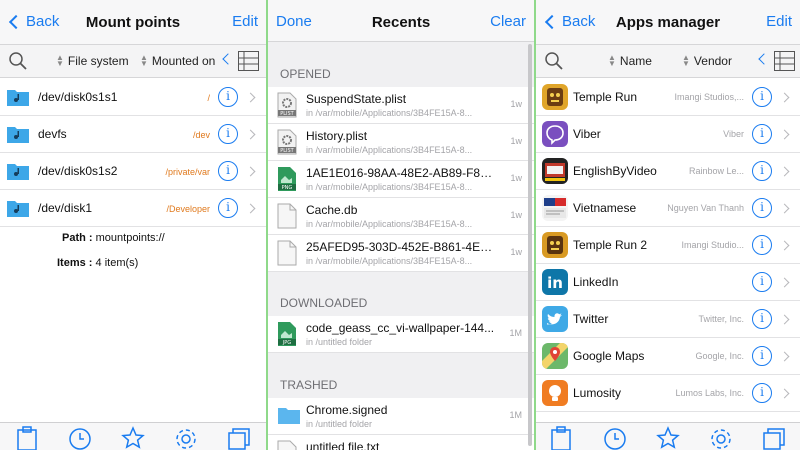 This screenshot has width=800, height=450. What do you see at coordinates (712, 61) in the screenshot?
I see `sort-vendor-label: Vendor` at bounding box center [712, 61].